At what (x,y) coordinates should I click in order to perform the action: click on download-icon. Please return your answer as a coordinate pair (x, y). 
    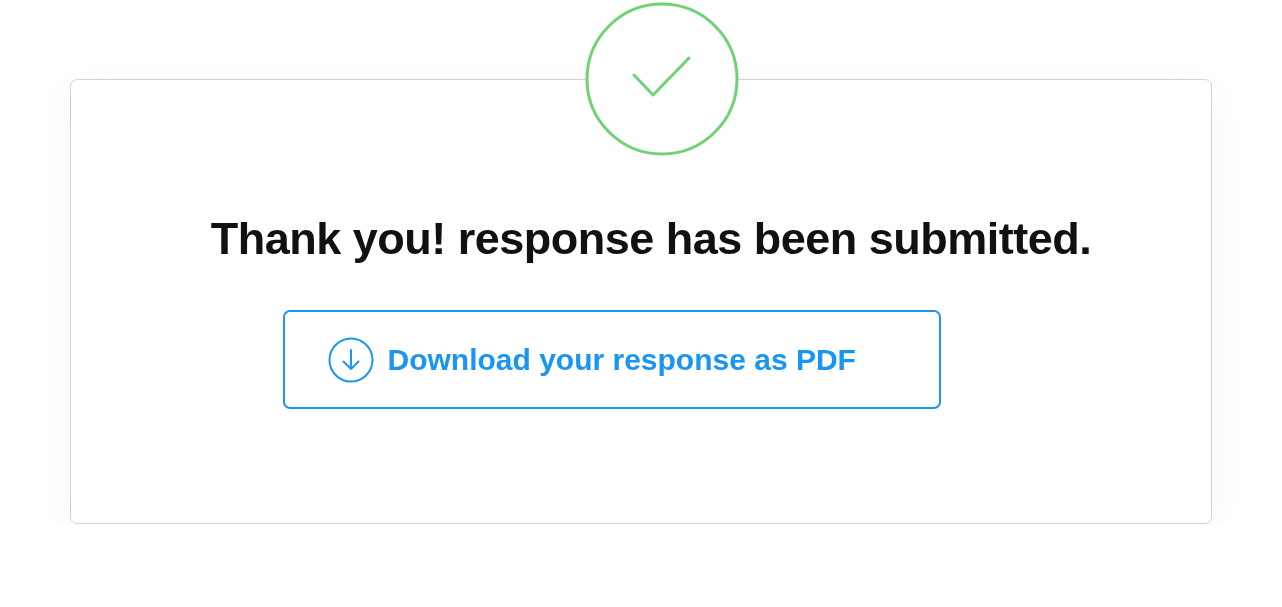
    Looking at the image, I should click on (350, 359).